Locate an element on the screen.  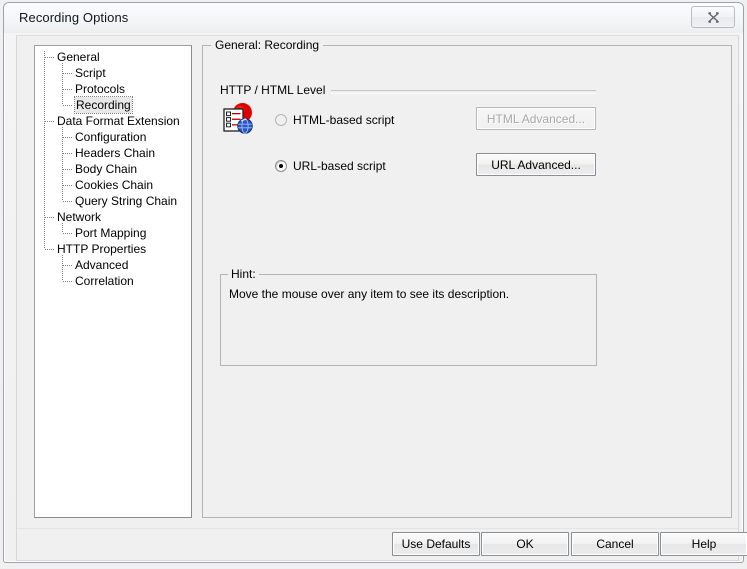
close-icon is located at coordinates (713, 17).